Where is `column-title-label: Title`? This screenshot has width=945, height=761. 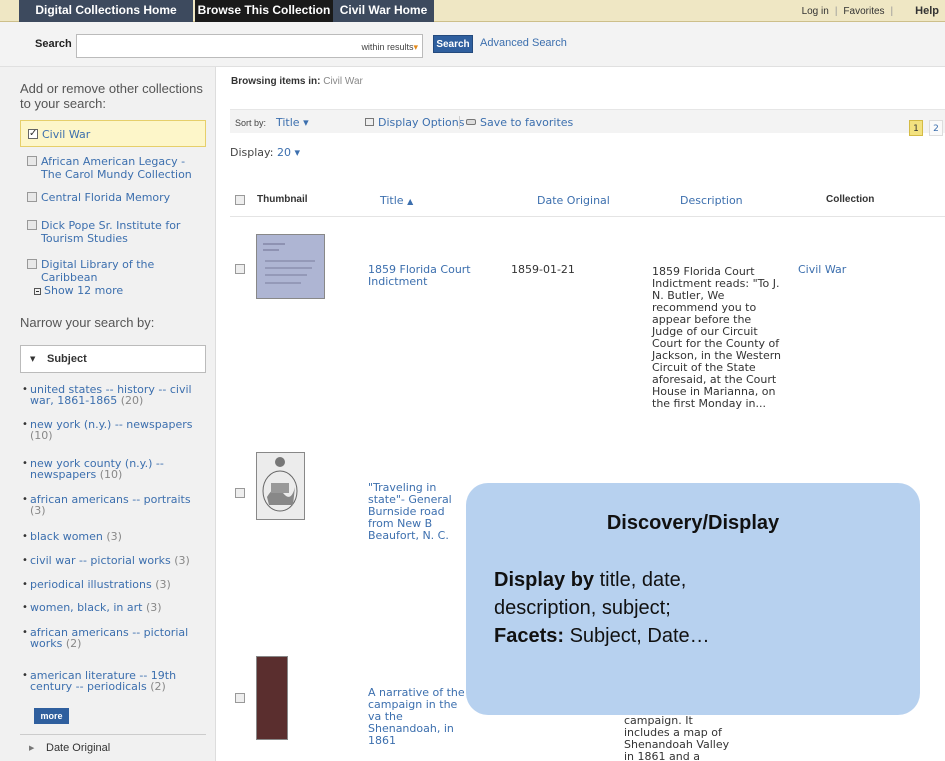
column-title-label: Title is located at coordinates (392, 200).